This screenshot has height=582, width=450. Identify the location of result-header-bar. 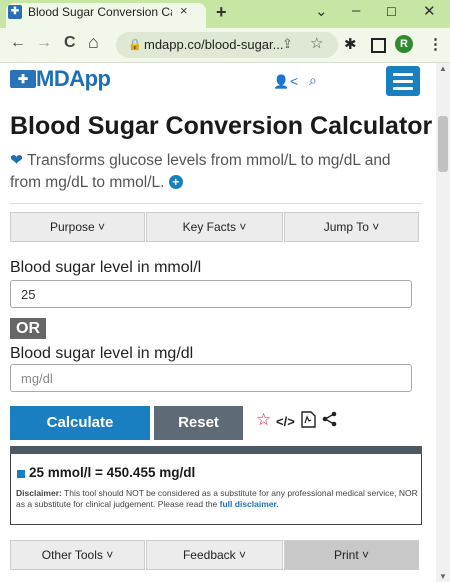
(216, 450).